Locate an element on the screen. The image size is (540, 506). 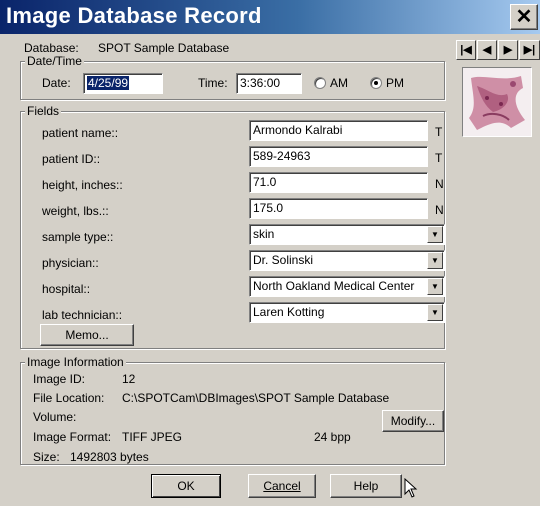
nav-prev-button: ◀ is located at coordinates (487, 50).